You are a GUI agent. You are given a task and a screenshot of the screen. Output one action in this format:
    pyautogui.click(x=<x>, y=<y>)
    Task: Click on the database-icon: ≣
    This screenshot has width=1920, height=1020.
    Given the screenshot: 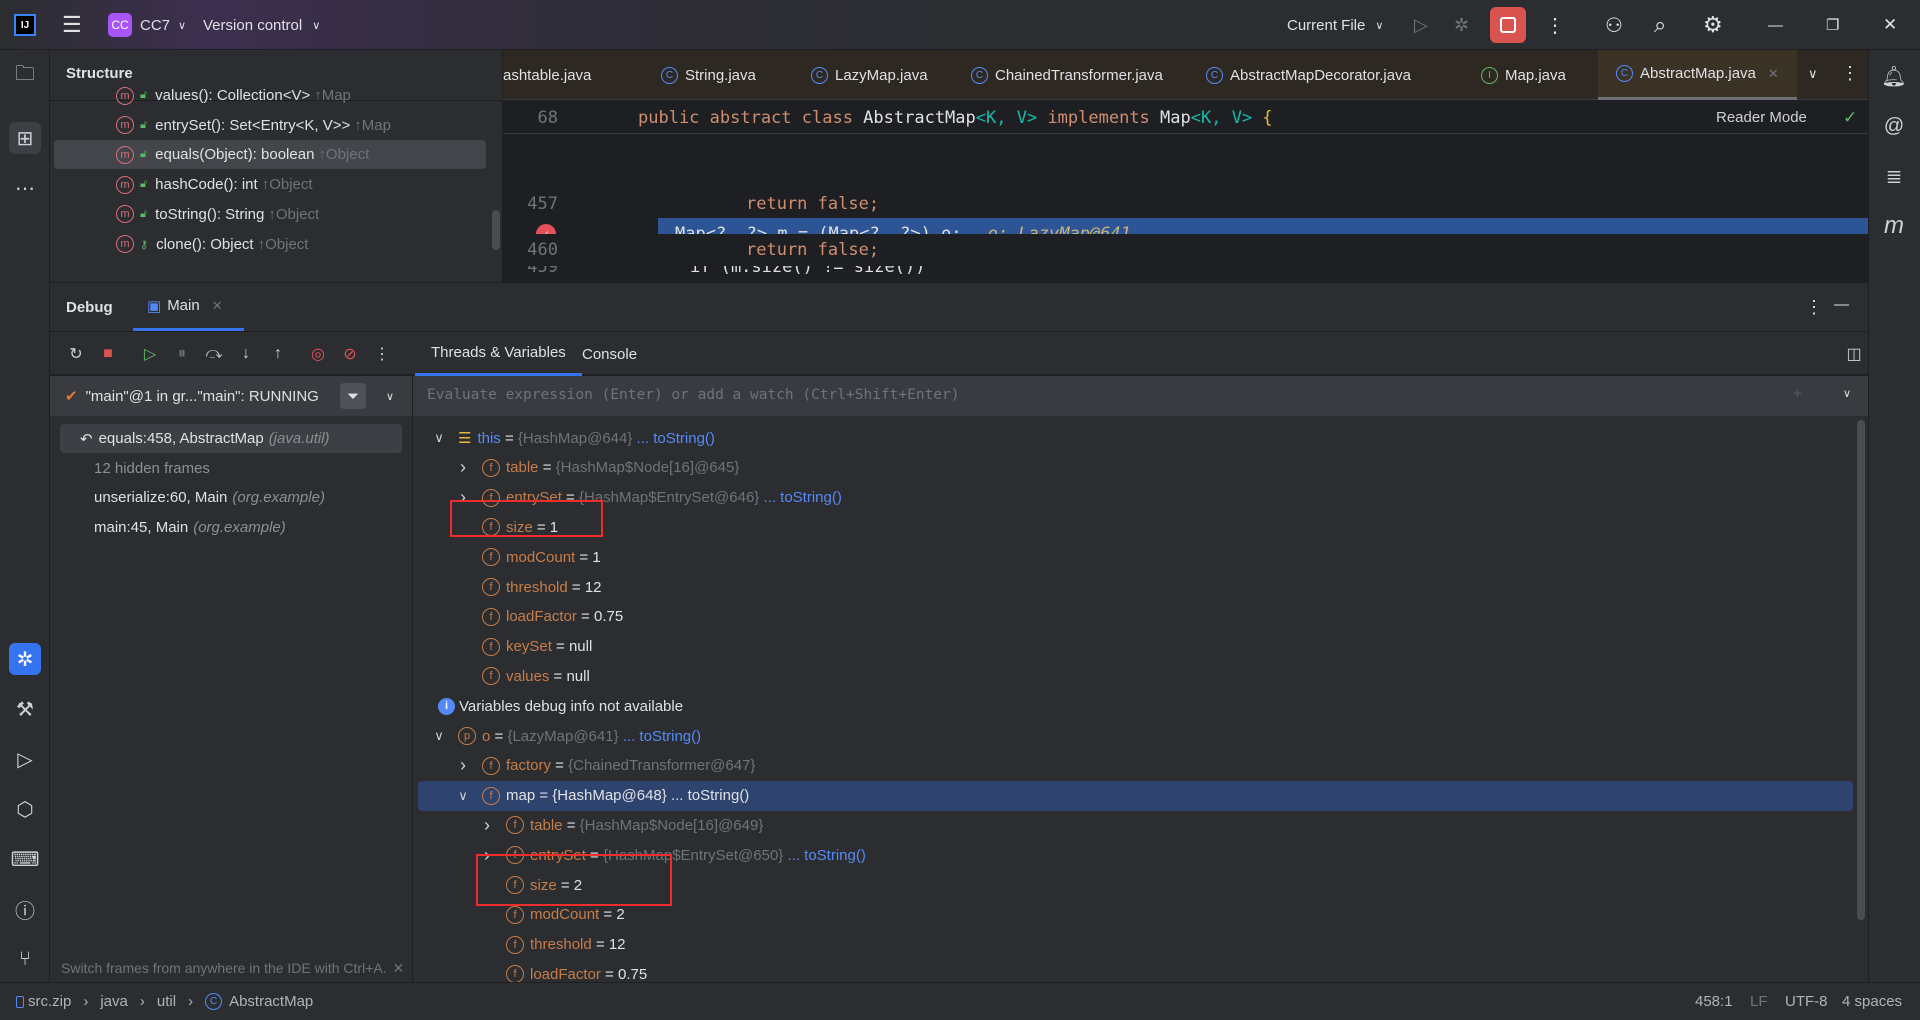 What is the action you would take?
    pyautogui.click(x=1894, y=176)
    